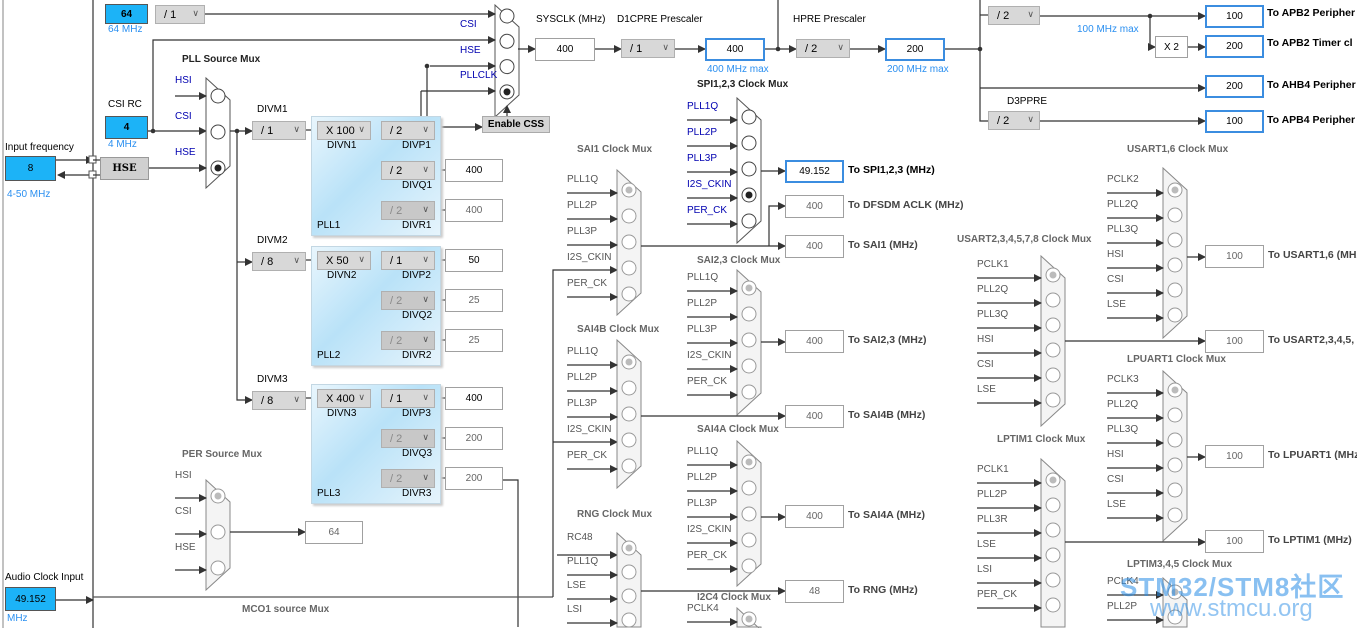  Describe the element at coordinates (709, 529) in the screenshot. I see `sai4a-input-label: I2S_CKIN` at that location.